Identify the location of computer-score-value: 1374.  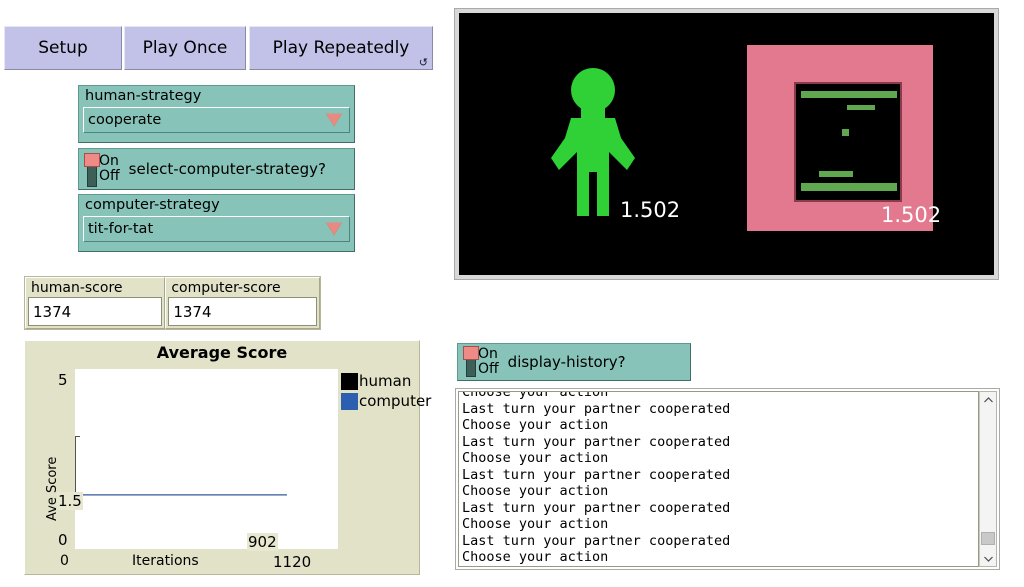
(242, 311).